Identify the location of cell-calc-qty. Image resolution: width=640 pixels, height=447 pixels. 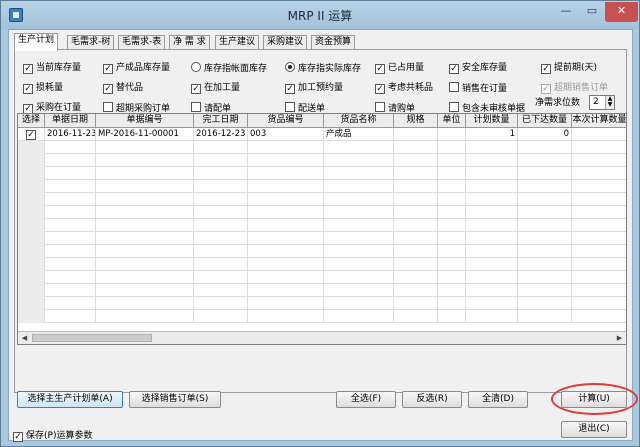
(599, 134).